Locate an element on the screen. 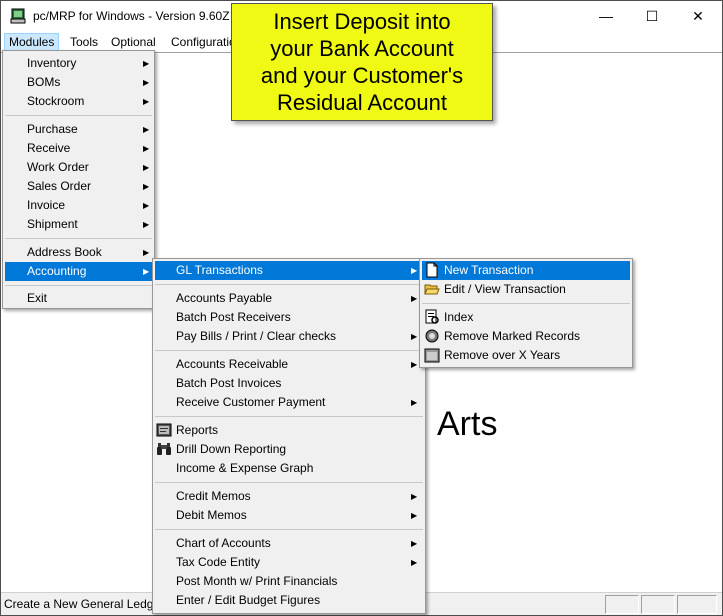 Image resolution: width=723 pixels, height=616 pixels. menu-item-edit-view-transaction: Edit / View Transaction is located at coordinates (526, 289).